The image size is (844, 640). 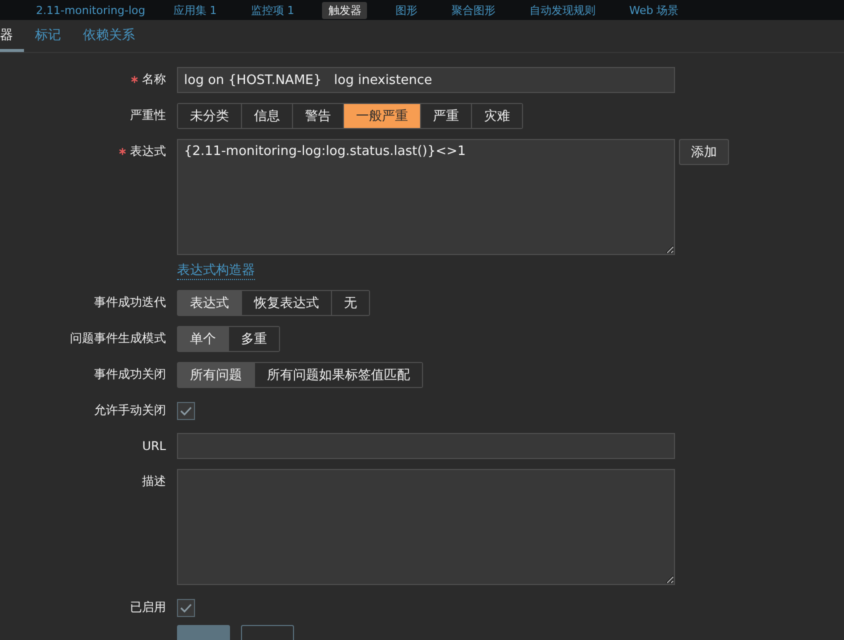 I want to click on segmented-control: 所有问题 所有问题如果标签值匹配, so click(x=300, y=375).